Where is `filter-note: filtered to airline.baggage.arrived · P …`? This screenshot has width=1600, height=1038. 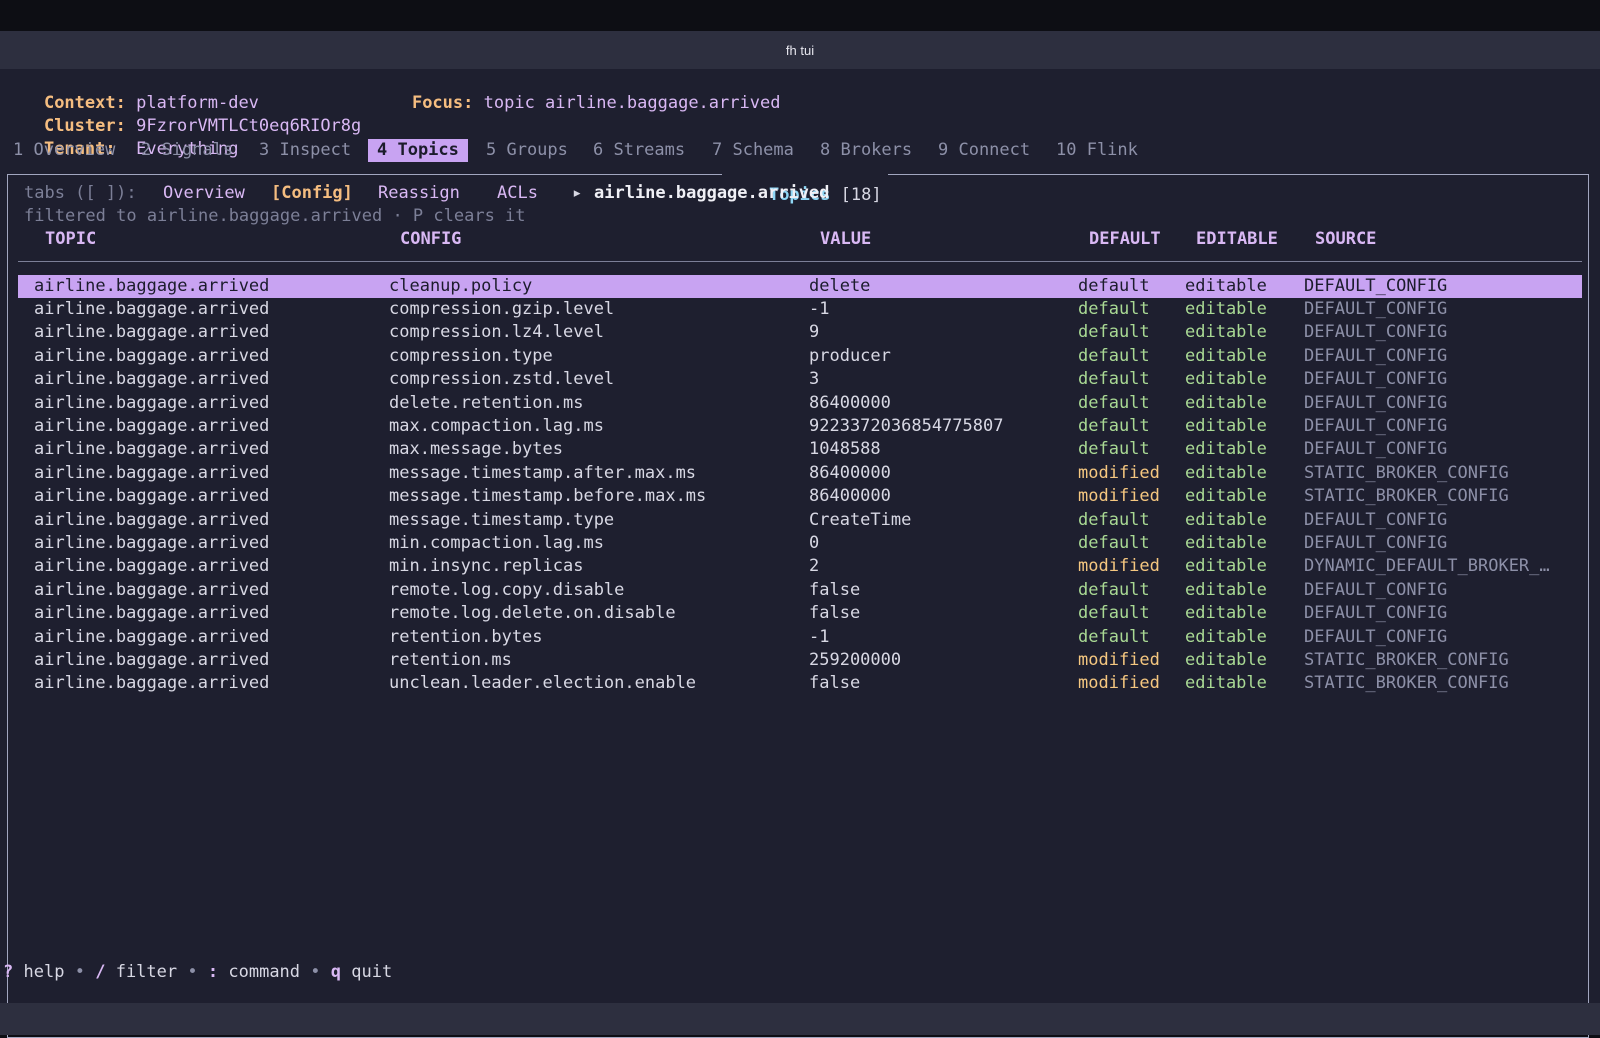 filter-note: filtered to airline.baggage.arrived · P … is located at coordinates (275, 216).